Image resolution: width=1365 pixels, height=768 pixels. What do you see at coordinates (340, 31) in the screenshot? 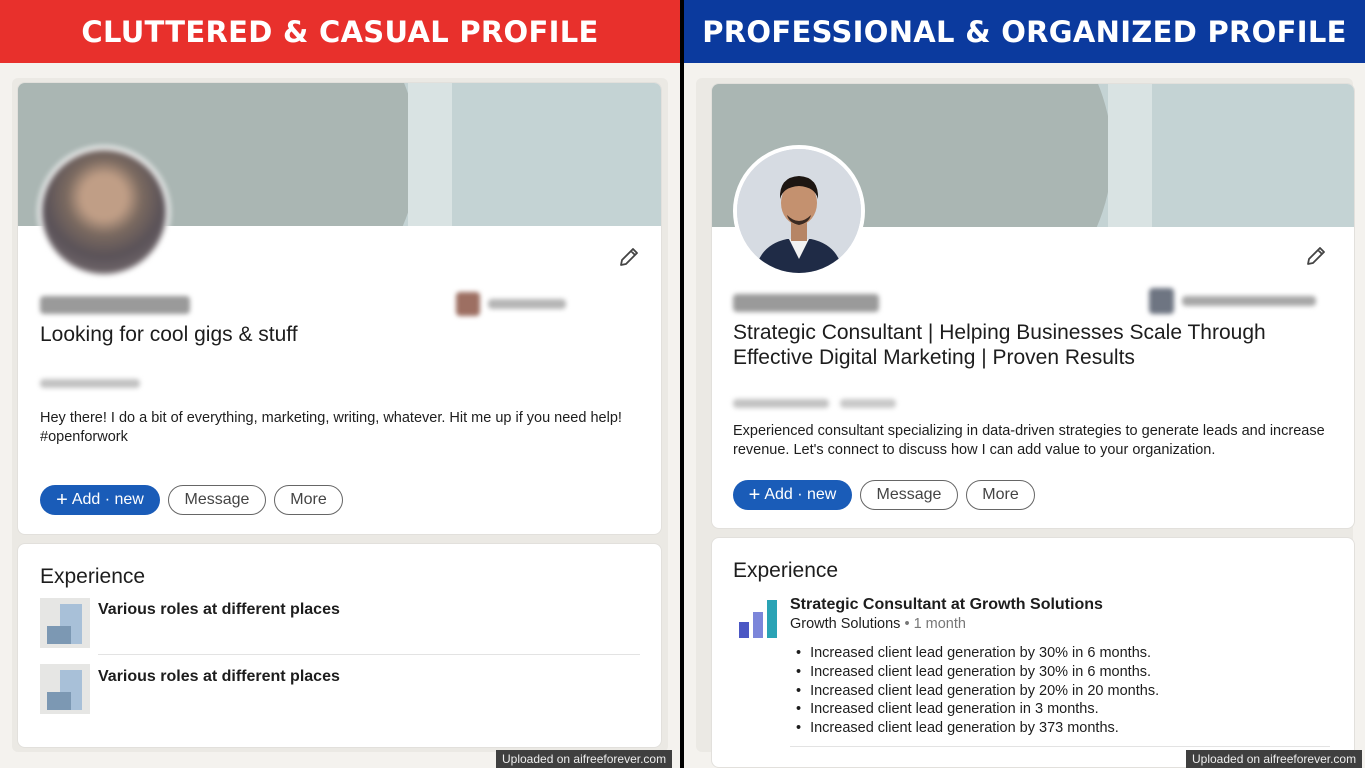
I see `cluttered-profile-banner: CLUTTERED & CASUAL PROFILE` at bounding box center [340, 31].